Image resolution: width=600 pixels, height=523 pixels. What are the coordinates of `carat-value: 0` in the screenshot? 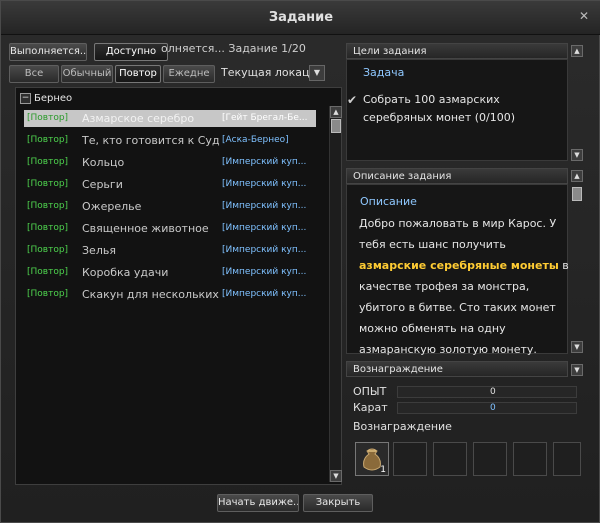 It's located at (493, 408).